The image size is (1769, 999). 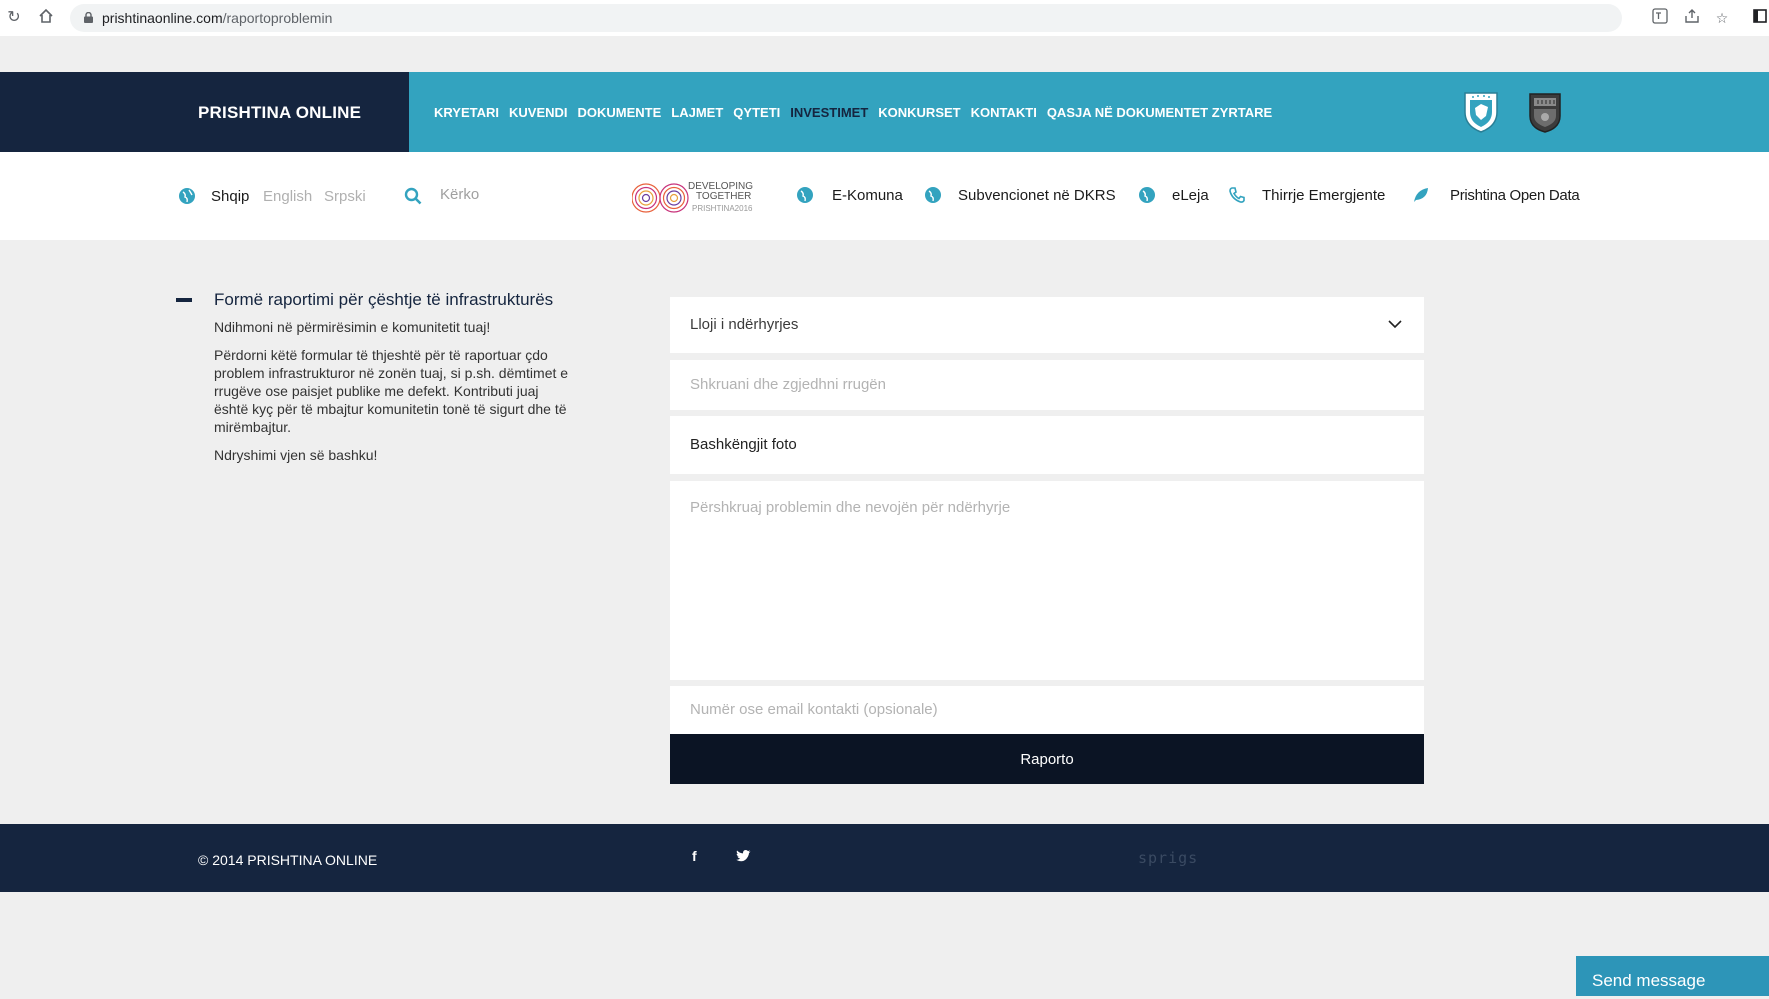 What do you see at coordinates (279, 113) in the screenshot?
I see `brand-logo-text: PRISHTINA ONLINE` at bounding box center [279, 113].